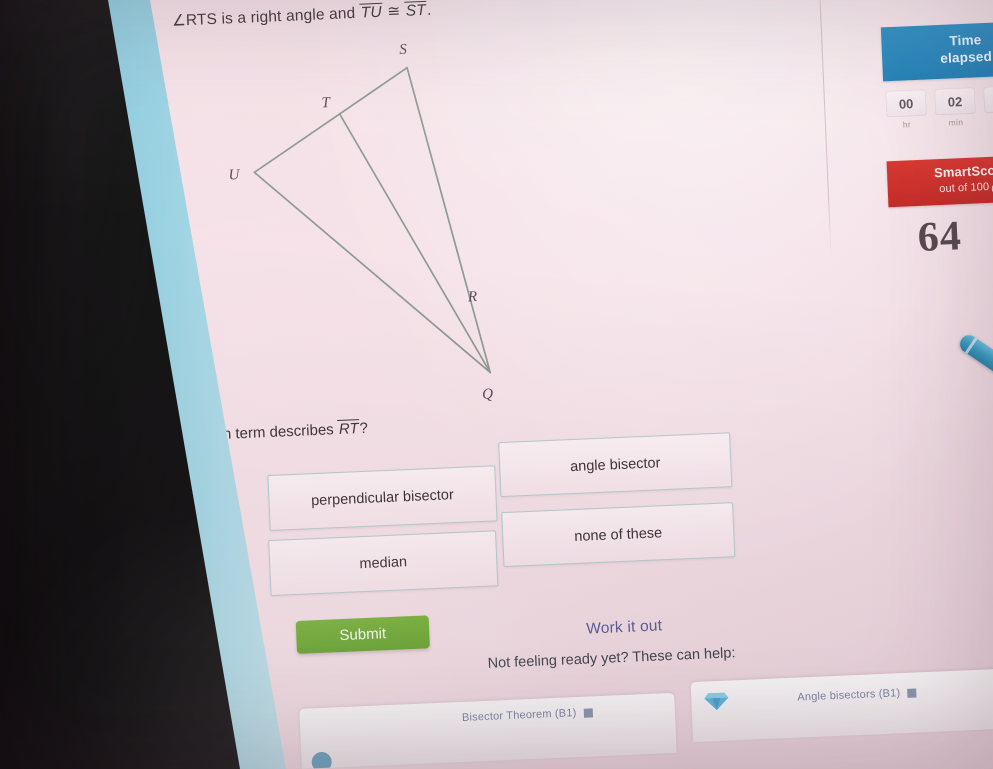 Image resolution: width=993 pixels, height=769 pixels. Describe the element at coordinates (919, 1) in the screenshot. I see `question-number: 9` at that location.